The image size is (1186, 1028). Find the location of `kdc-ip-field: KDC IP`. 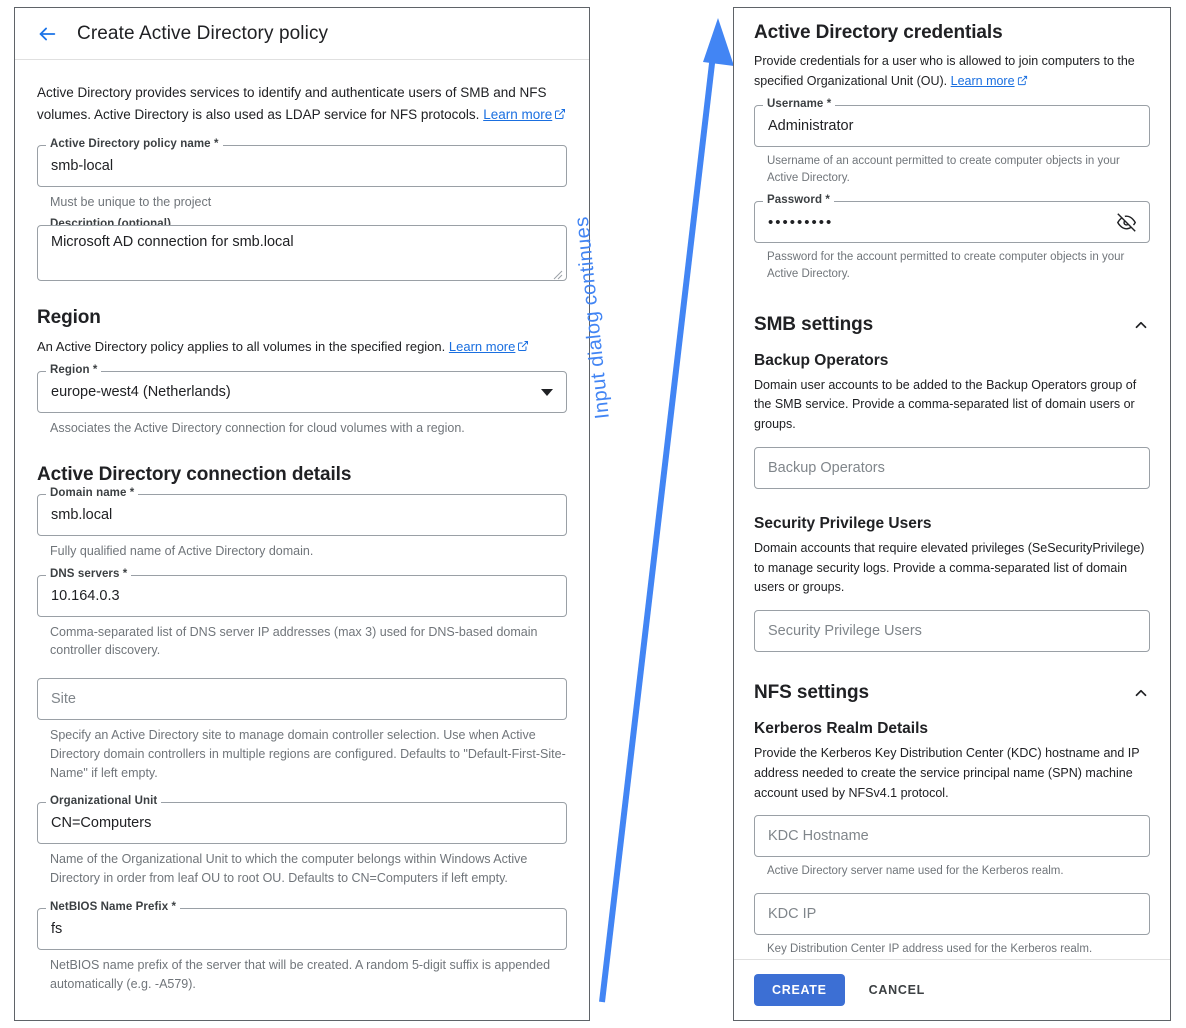

kdc-ip-field: KDC IP is located at coordinates (952, 913).